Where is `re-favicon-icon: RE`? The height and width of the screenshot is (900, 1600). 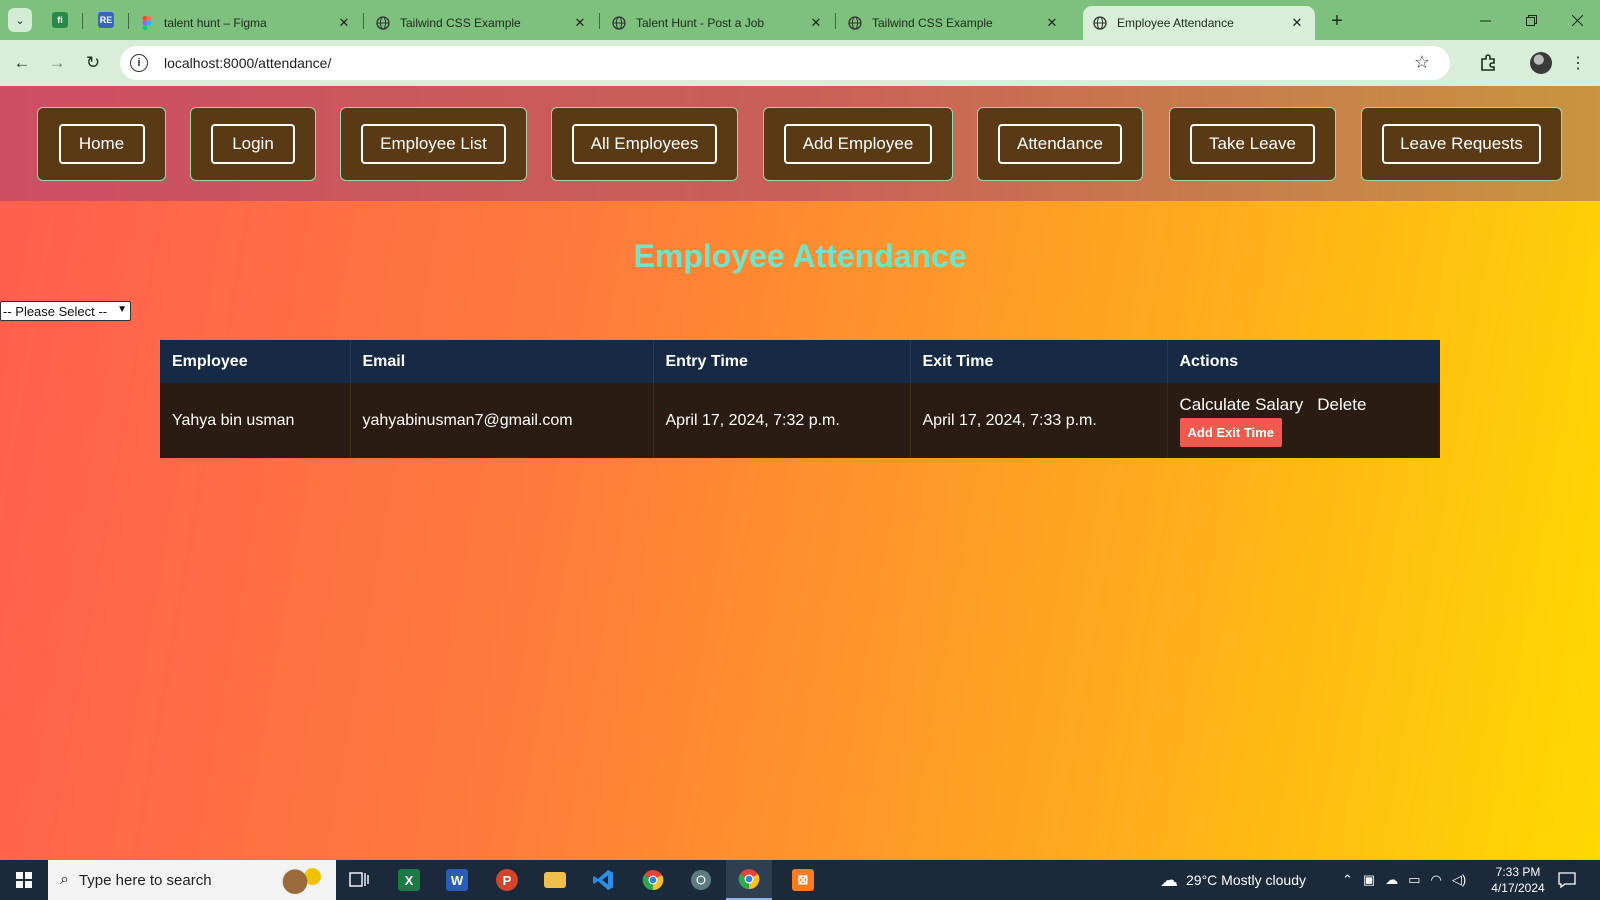
re-favicon-icon: RE is located at coordinates (106, 20).